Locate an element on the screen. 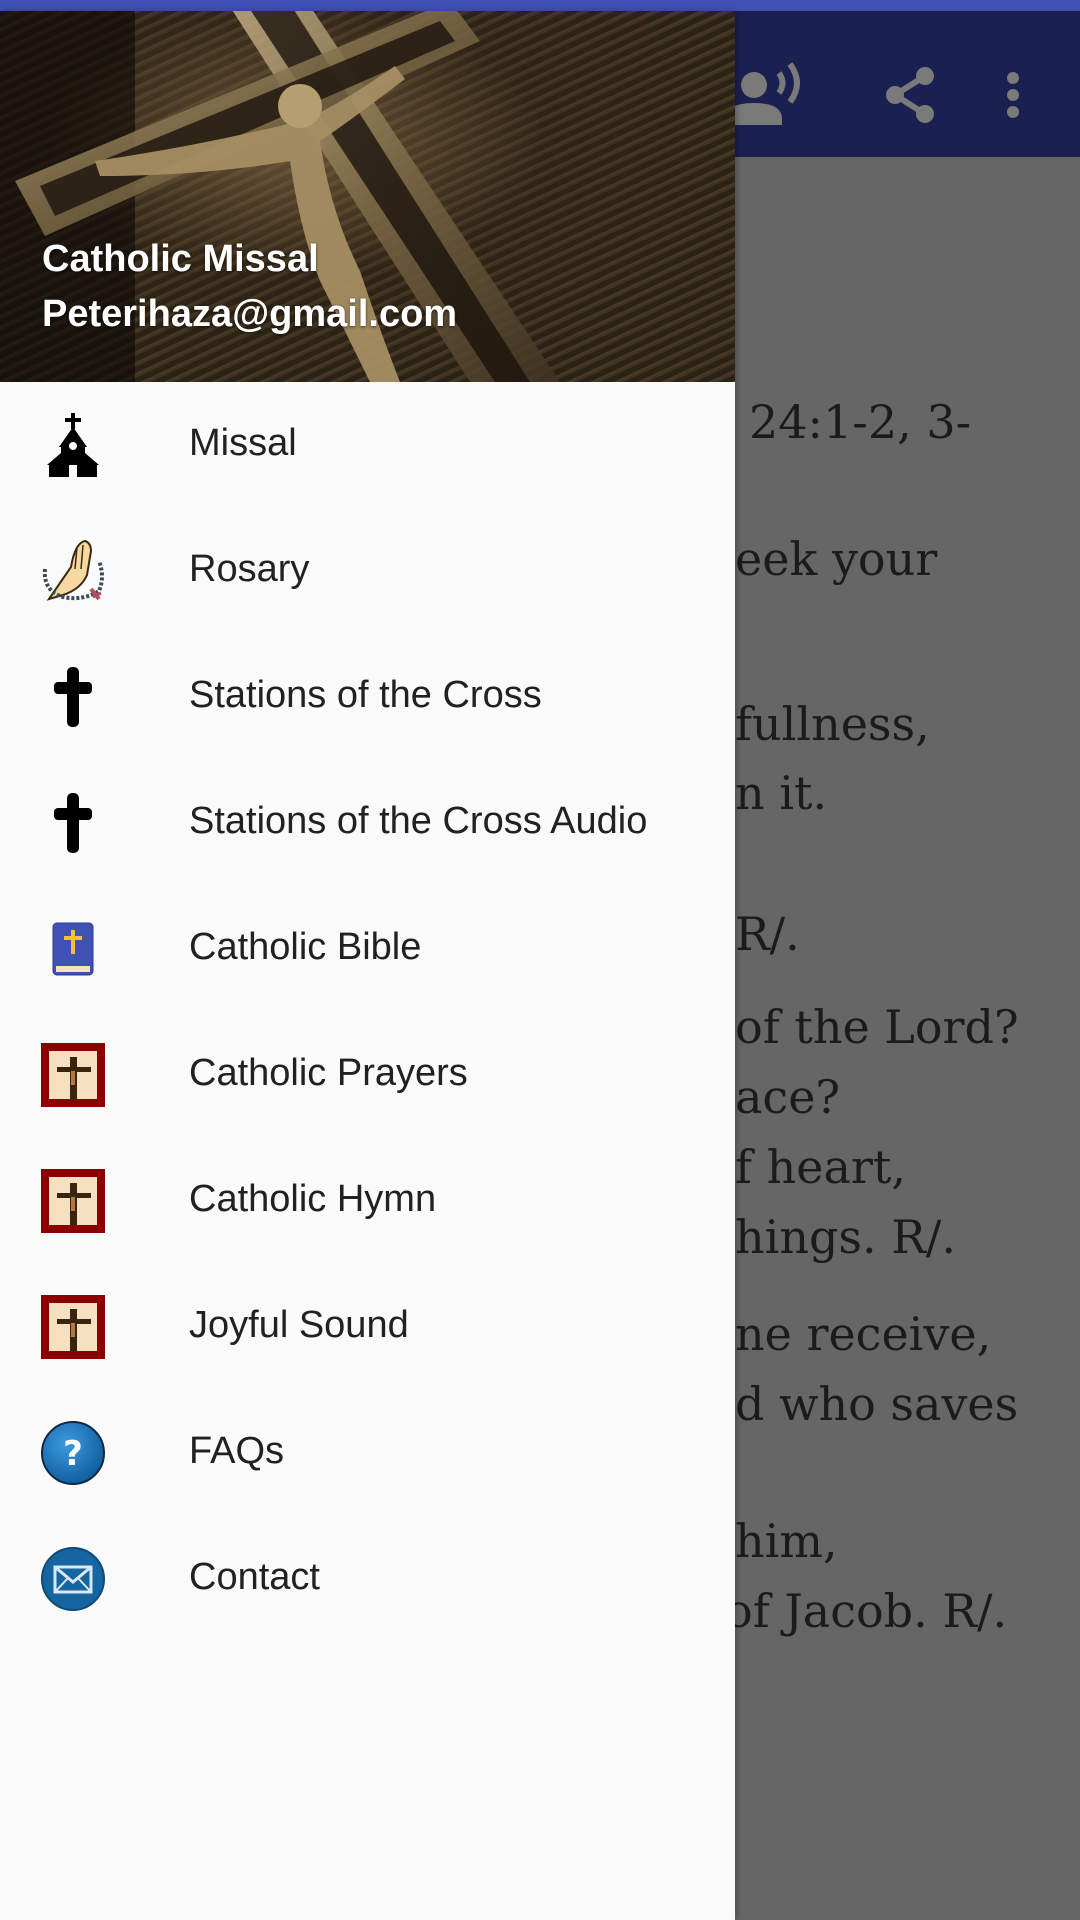  menu-item-label: Contact is located at coordinates (254, 1577).